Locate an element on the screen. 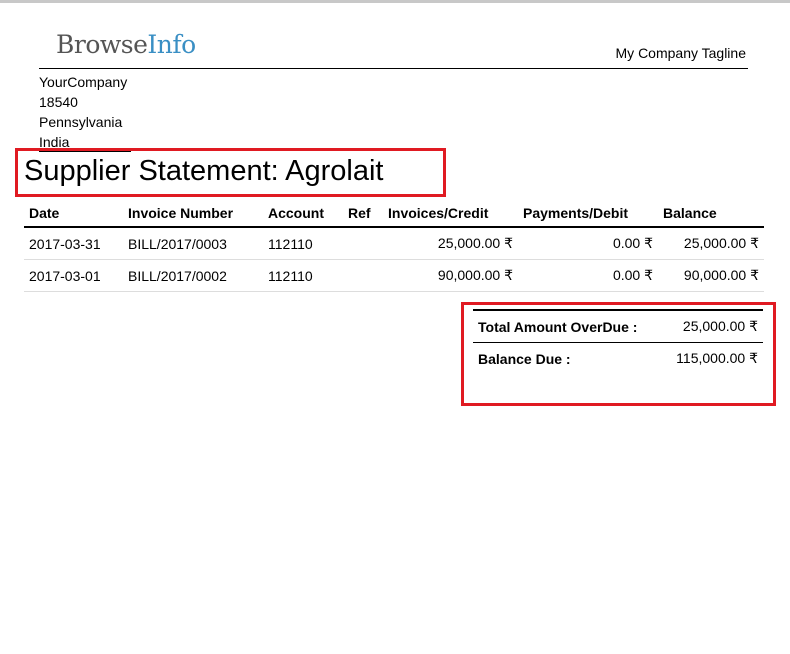  logo-text-info: Info is located at coordinates (171, 44).